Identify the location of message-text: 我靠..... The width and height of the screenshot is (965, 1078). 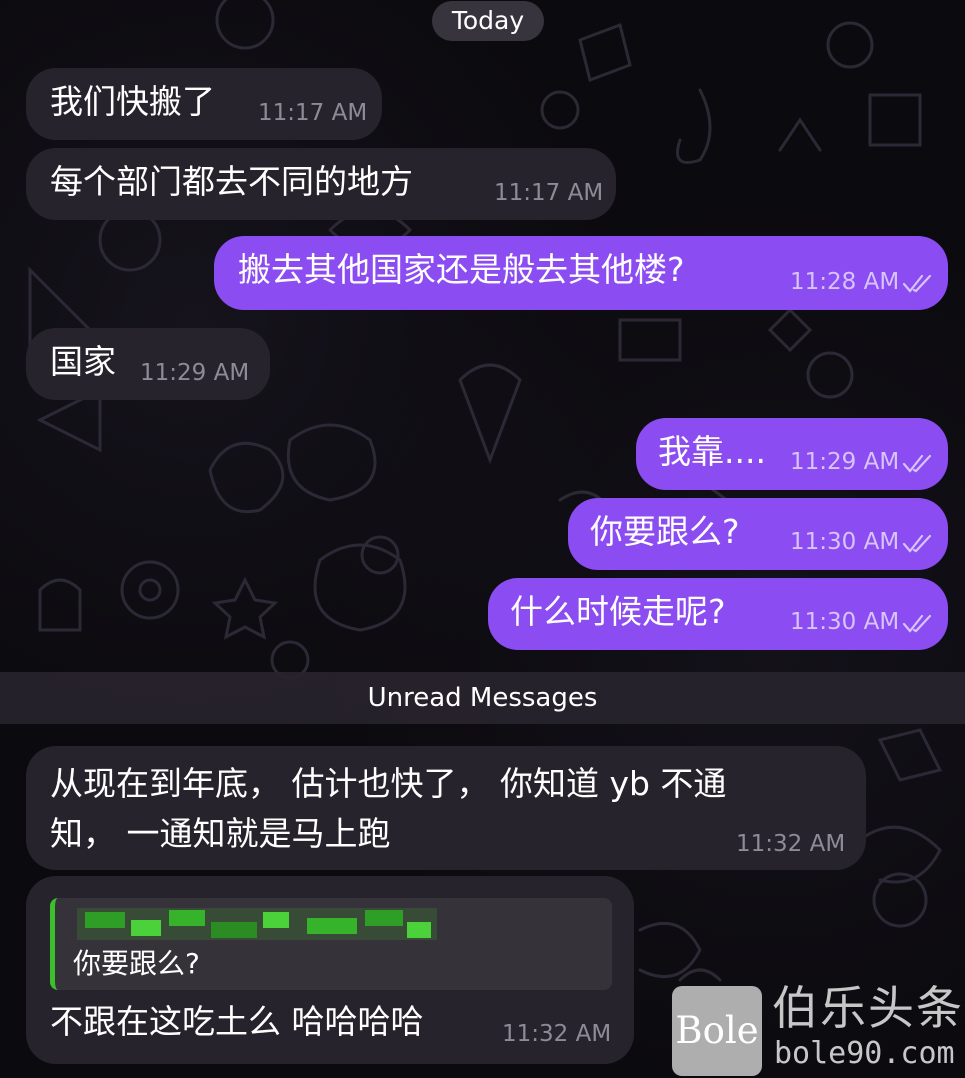
(712, 451).